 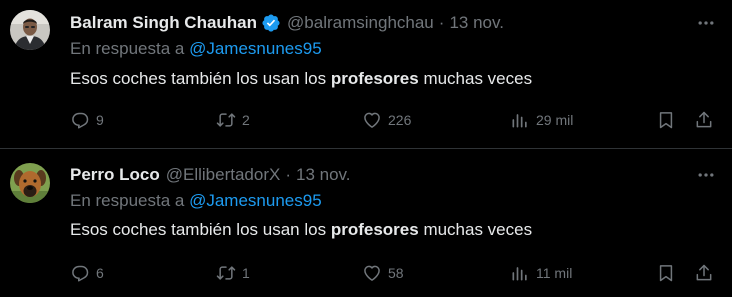 What do you see at coordinates (223, 175) in the screenshot?
I see `author-handle: @EllibertadorX` at bounding box center [223, 175].